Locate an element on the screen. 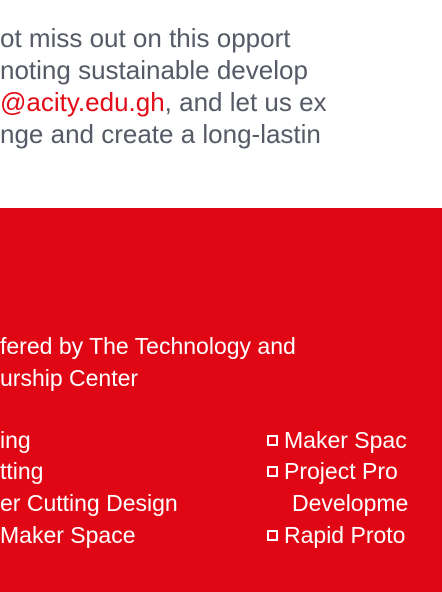 This screenshot has height=592, width=442. email-link: @acity.edu.gh is located at coordinates (82, 102).